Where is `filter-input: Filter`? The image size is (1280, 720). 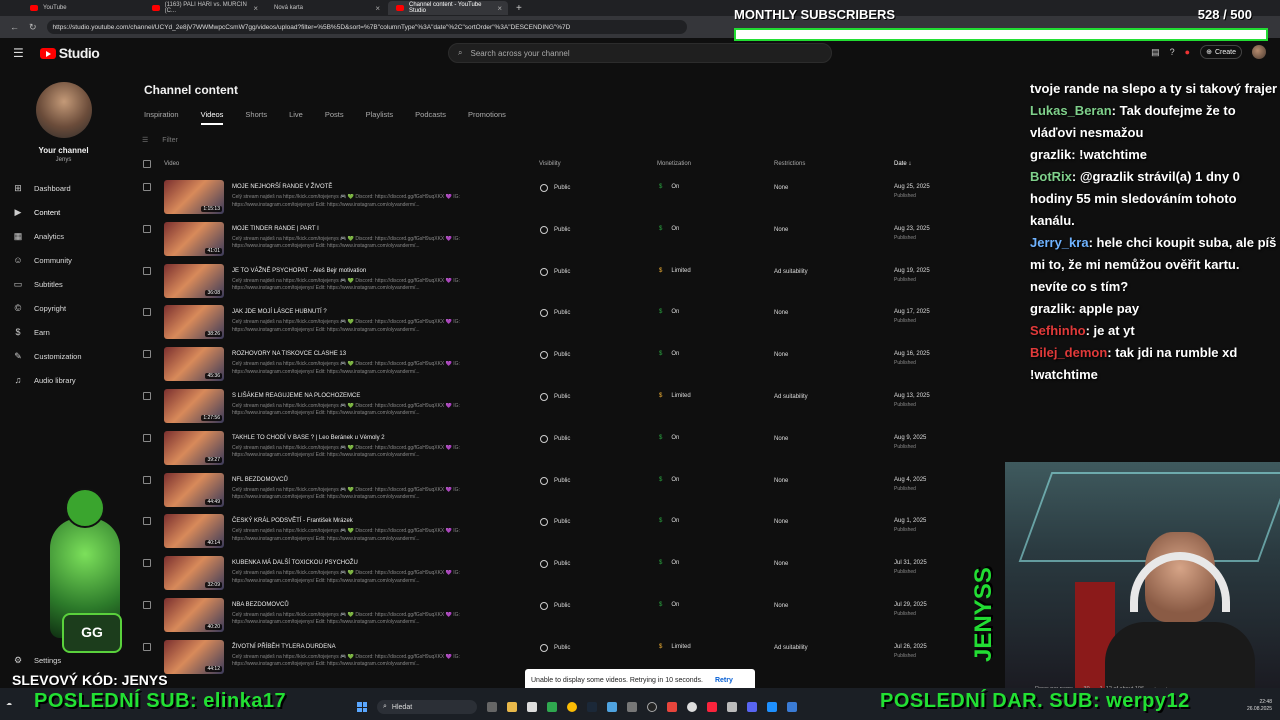
filter-input: Filter is located at coordinates (170, 140).